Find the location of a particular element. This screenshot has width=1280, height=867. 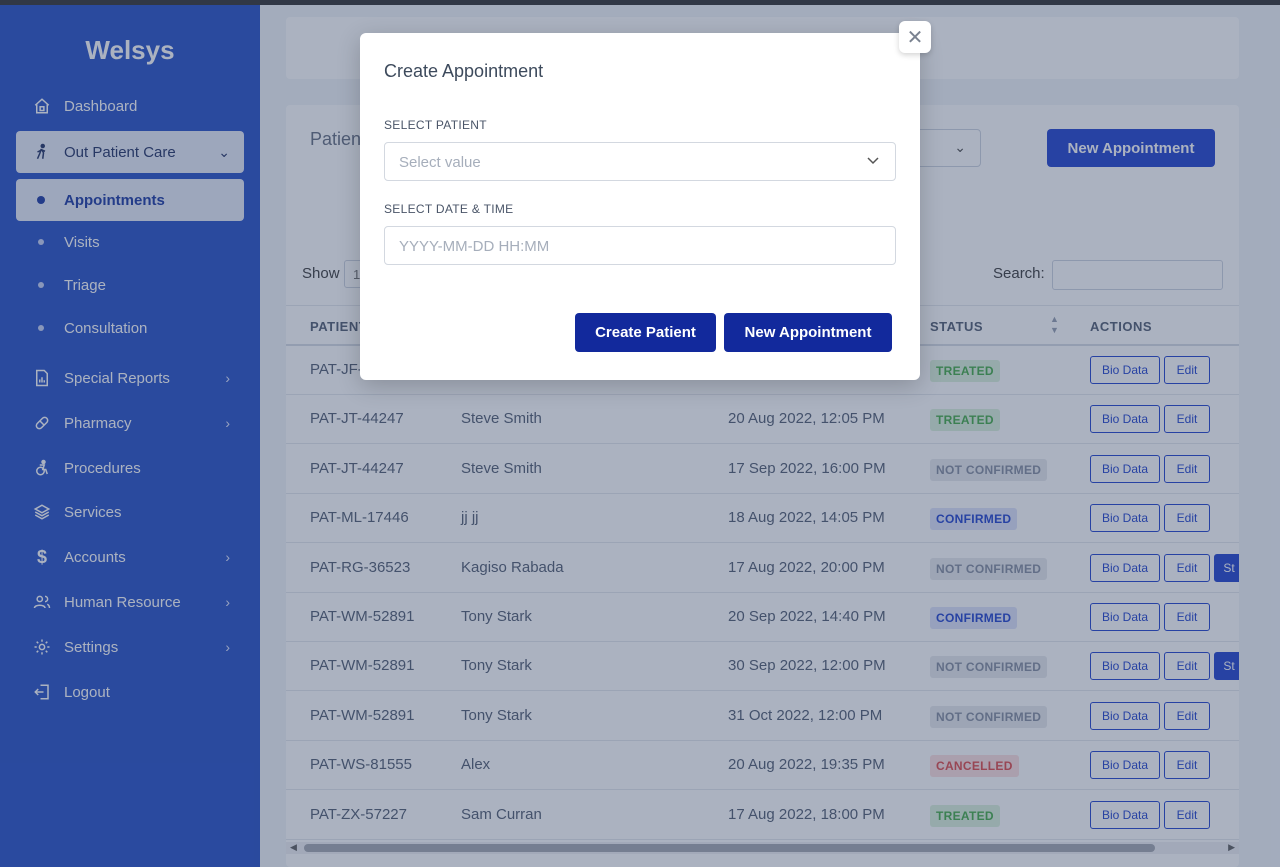

patient-select: Select value is located at coordinates (640, 161).